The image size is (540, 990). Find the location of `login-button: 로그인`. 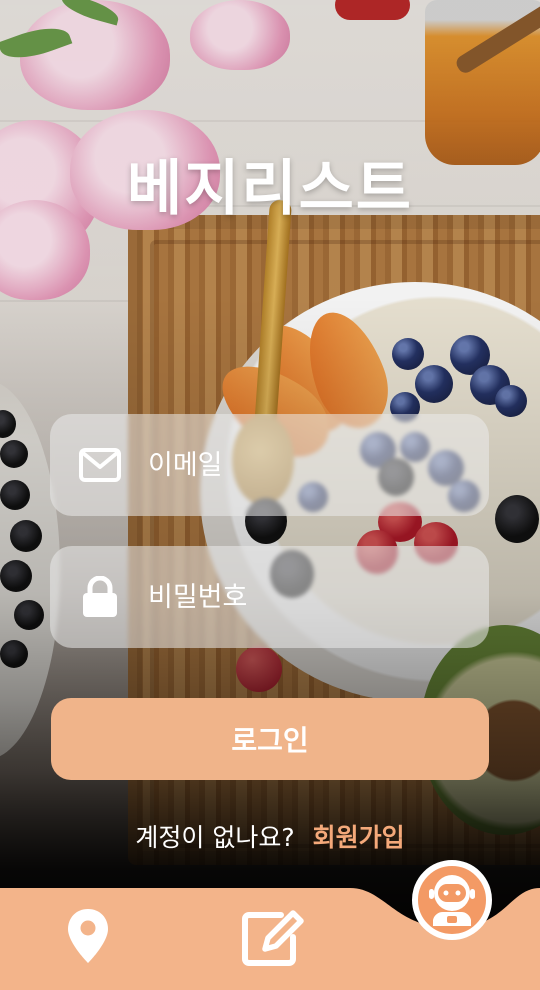

login-button: 로그인 is located at coordinates (270, 739).